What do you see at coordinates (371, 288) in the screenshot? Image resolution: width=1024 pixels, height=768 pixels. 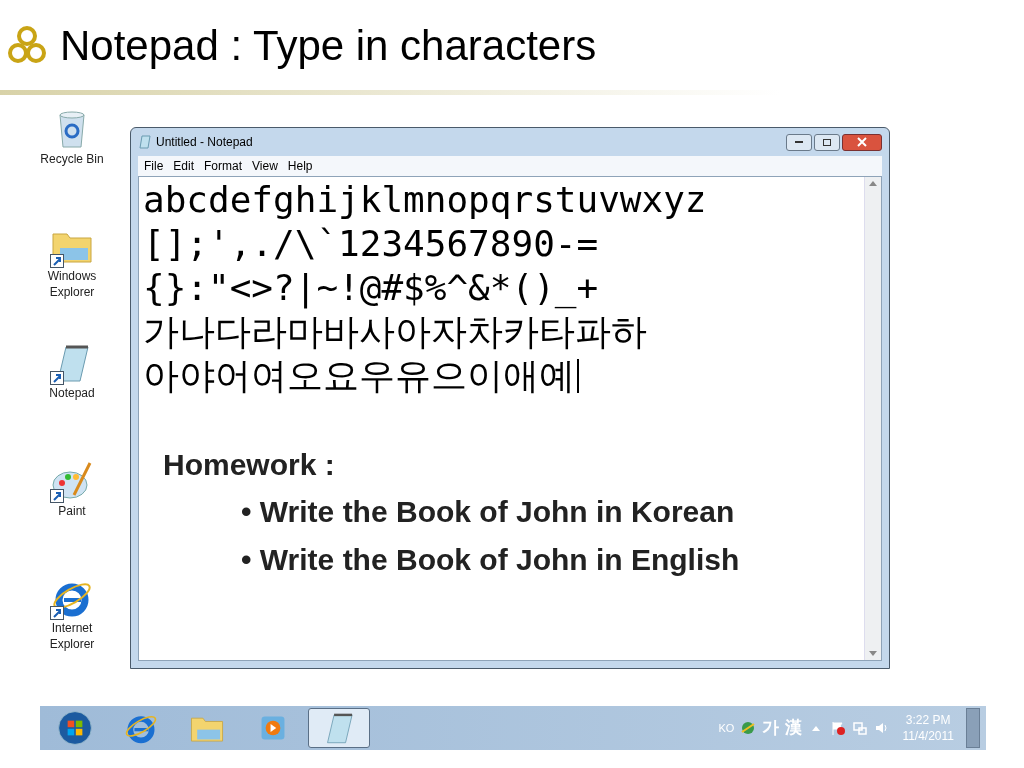 I see `text-line: {}:"<>?|~!@#$%^&*()_+` at bounding box center [371, 288].